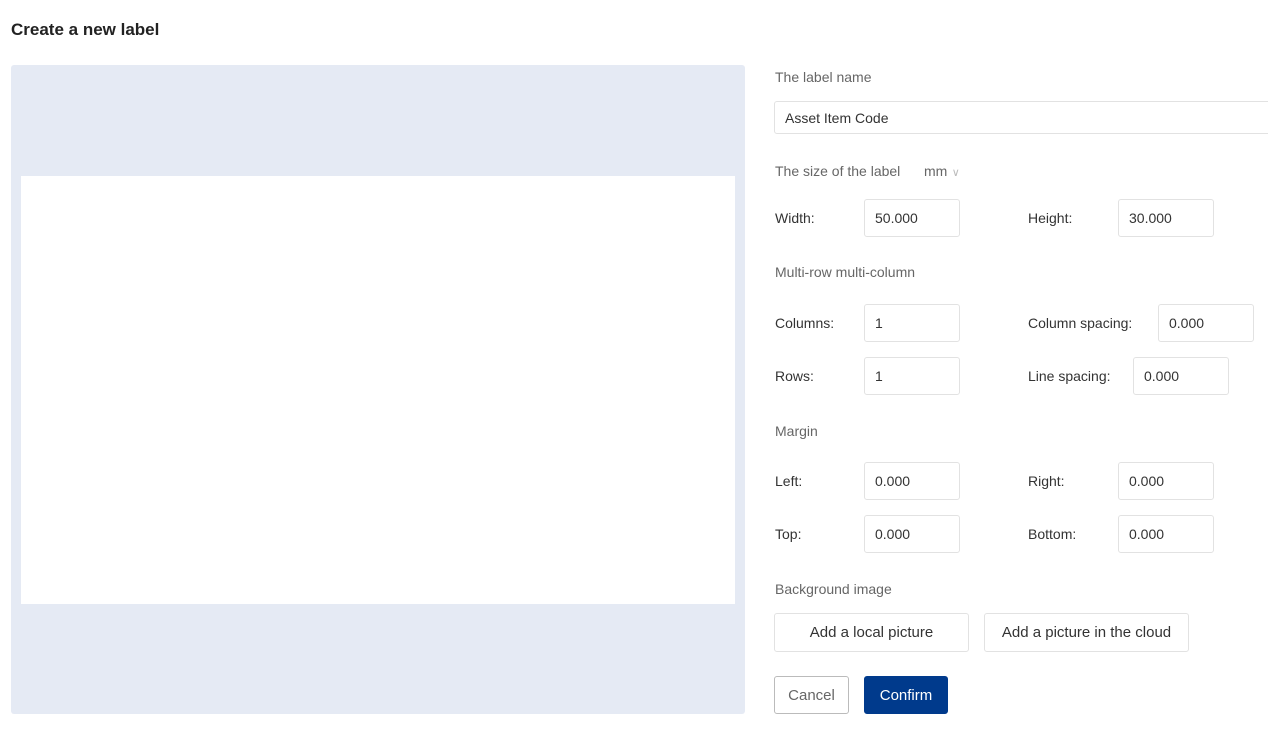 This screenshot has width=1268, height=737. I want to click on margin-heading: Margin, so click(796, 431).